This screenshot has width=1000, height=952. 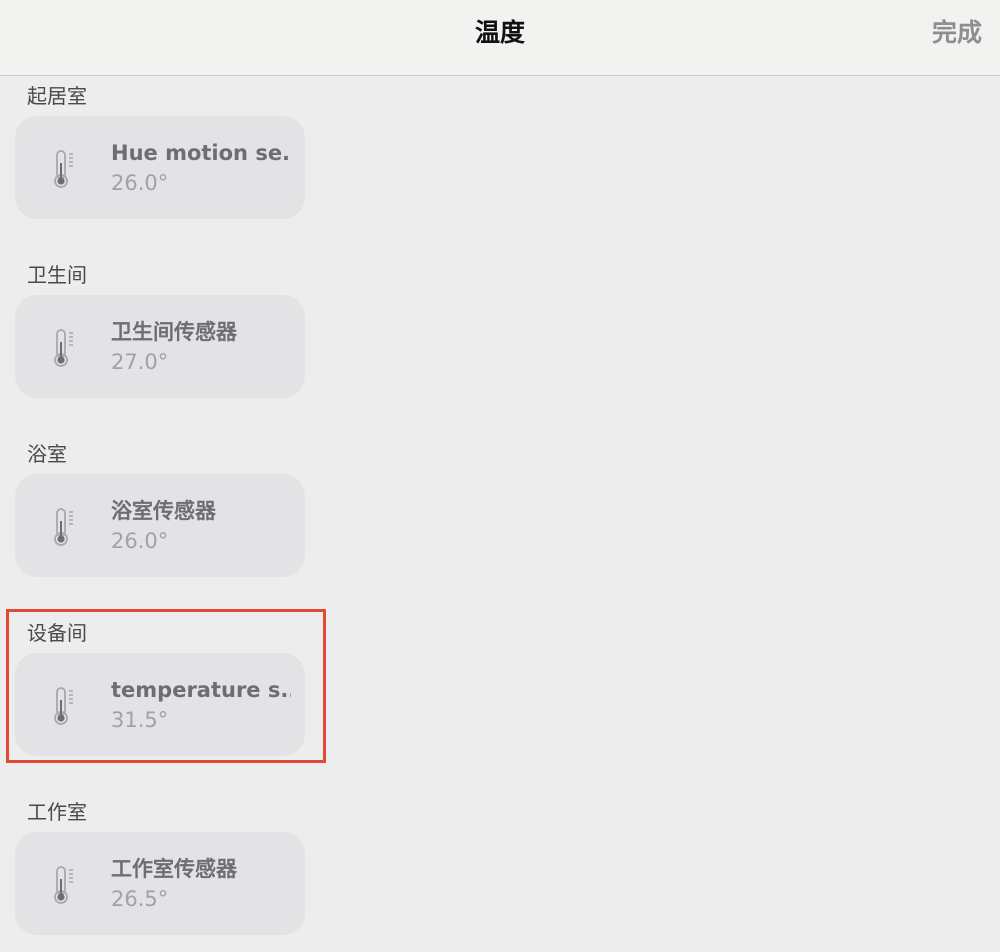 I want to click on sensor-name: 卫生间传感器, so click(x=174, y=332).